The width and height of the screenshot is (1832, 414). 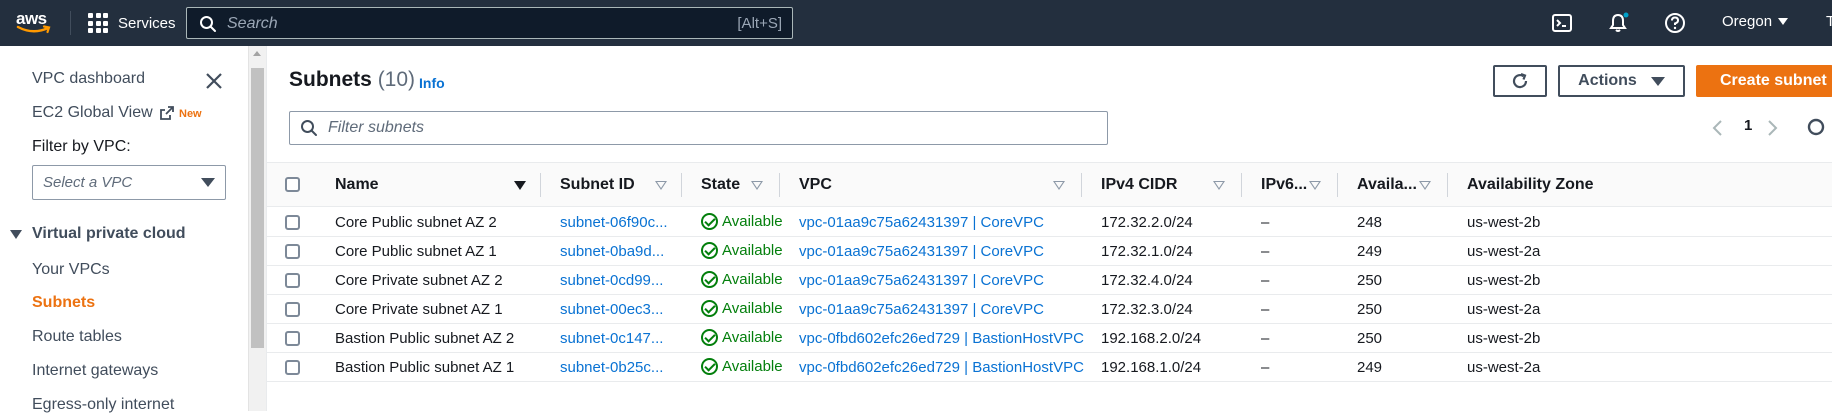 I want to click on current-page: 1, so click(x=1748, y=125).